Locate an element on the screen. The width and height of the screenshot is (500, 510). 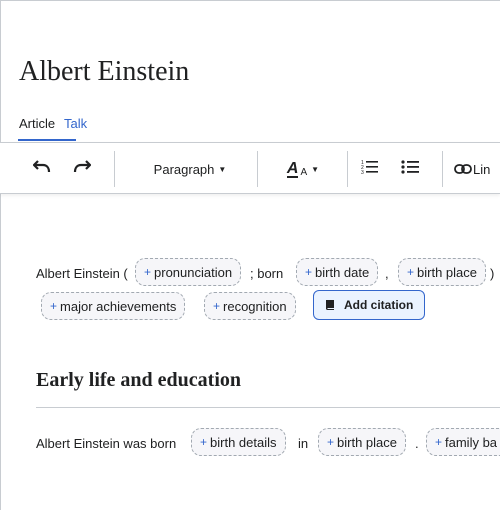
numbered-list-icon: 123 is located at coordinates (370, 169).